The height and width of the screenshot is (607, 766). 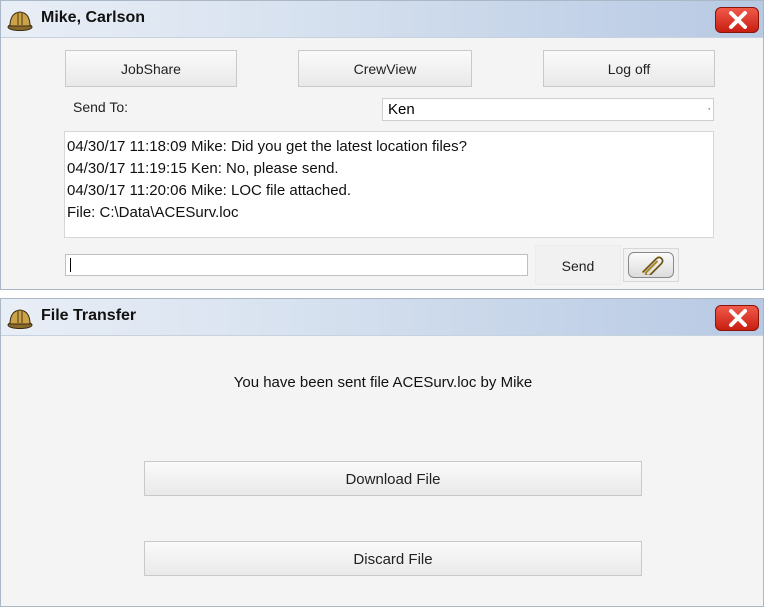 I want to click on chat-close-button, so click(x=737, y=20).